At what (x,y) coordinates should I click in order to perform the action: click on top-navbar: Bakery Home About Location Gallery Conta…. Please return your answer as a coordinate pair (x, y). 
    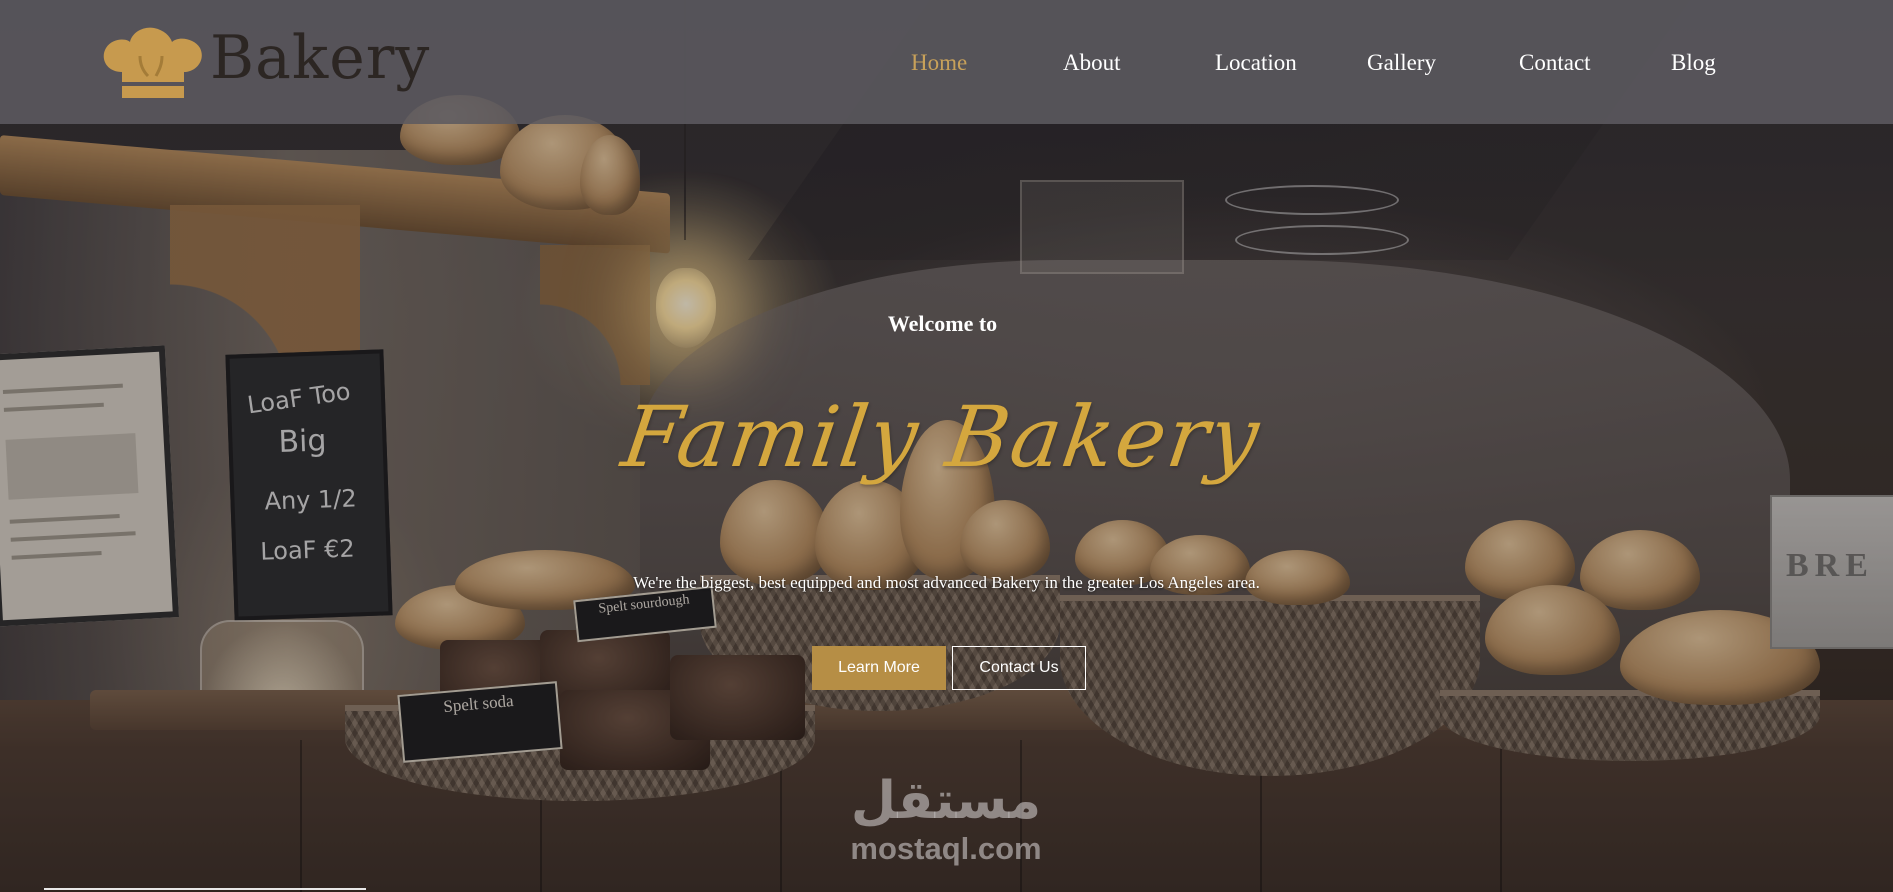
    Looking at the image, I should click on (946, 62).